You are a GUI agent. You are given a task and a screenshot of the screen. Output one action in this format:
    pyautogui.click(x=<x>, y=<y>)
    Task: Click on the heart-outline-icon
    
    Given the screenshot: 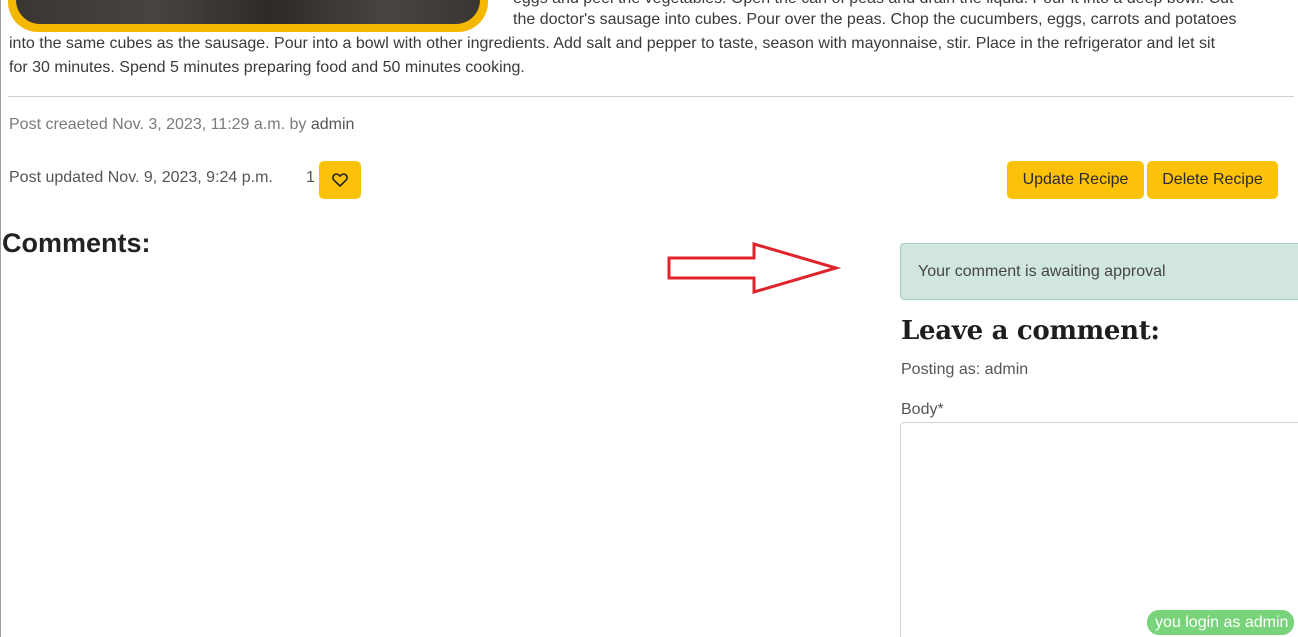 What is the action you would take?
    pyautogui.click(x=340, y=180)
    